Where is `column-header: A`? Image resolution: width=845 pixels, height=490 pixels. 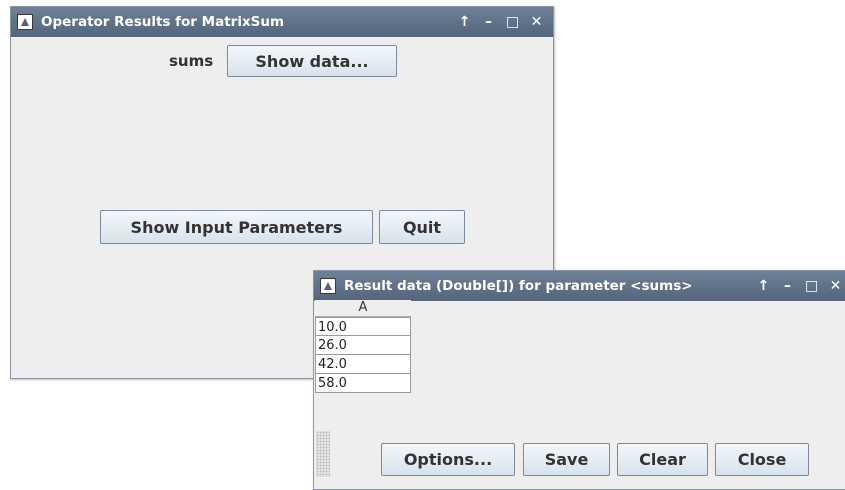 column-header: A is located at coordinates (363, 308).